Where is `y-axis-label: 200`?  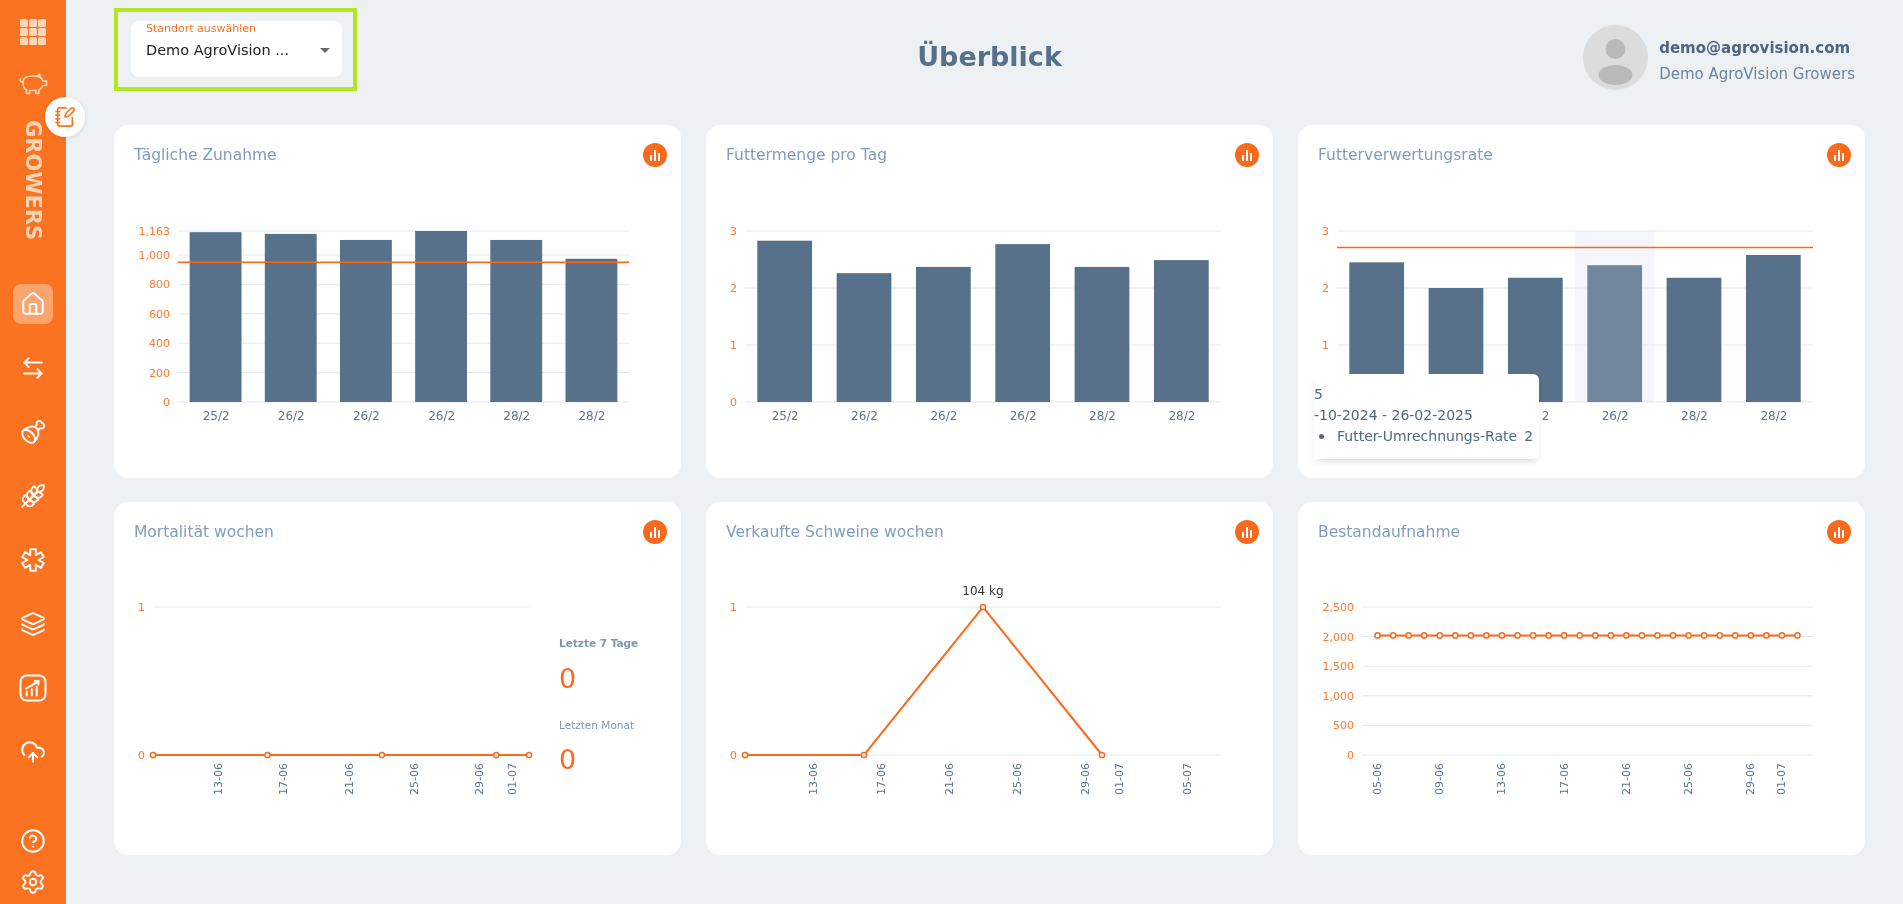 y-axis-label: 200 is located at coordinates (159, 373).